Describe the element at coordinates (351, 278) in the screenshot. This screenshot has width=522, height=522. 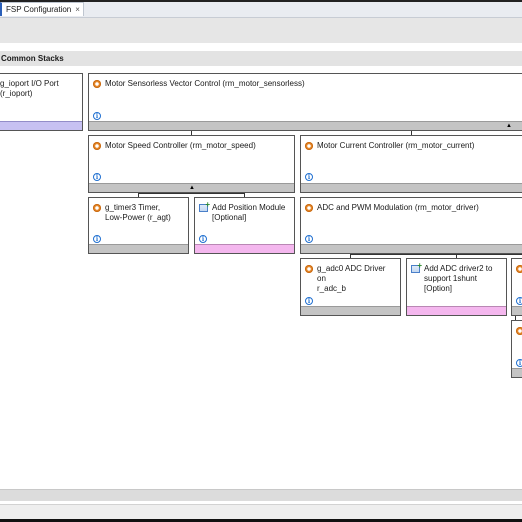
I see `module-adc0-title: g_adc0 ADC Driver on r_adc_b` at that location.